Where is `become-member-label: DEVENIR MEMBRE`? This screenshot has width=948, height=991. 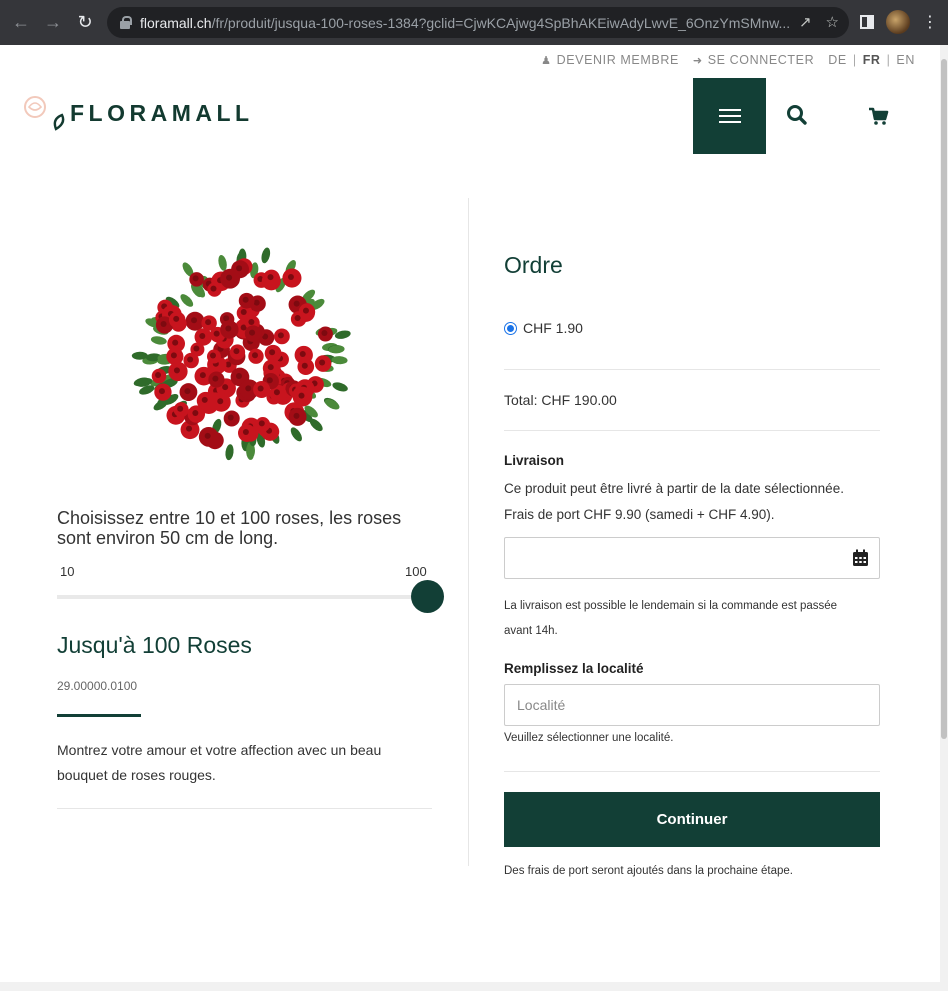 become-member-label: DEVENIR MEMBRE is located at coordinates (617, 60).